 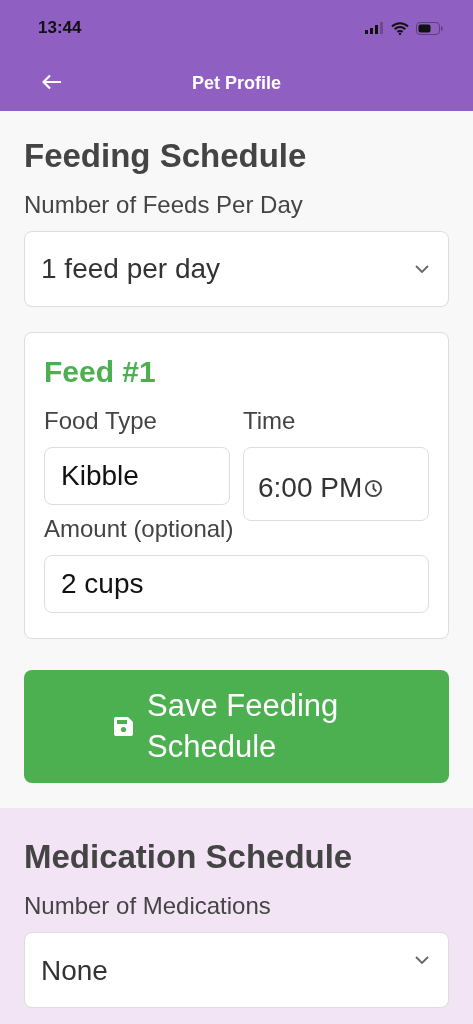 I want to click on amount-field: 2 cups, so click(x=236, y=584).